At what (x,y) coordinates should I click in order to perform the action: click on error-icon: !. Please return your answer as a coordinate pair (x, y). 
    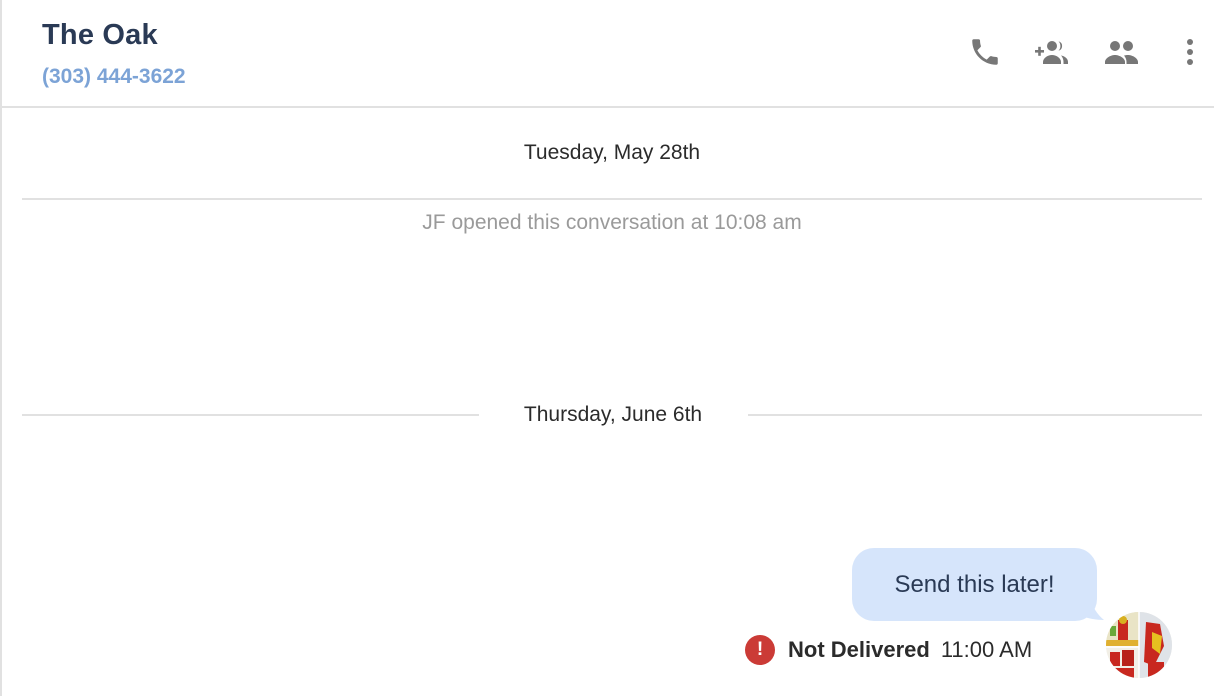
    Looking at the image, I should click on (760, 650).